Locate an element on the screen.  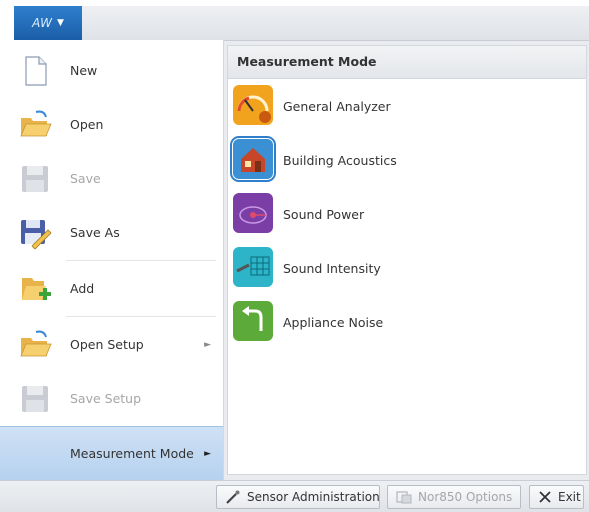
menu-item-label: Open Setup is located at coordinates (107, 344).